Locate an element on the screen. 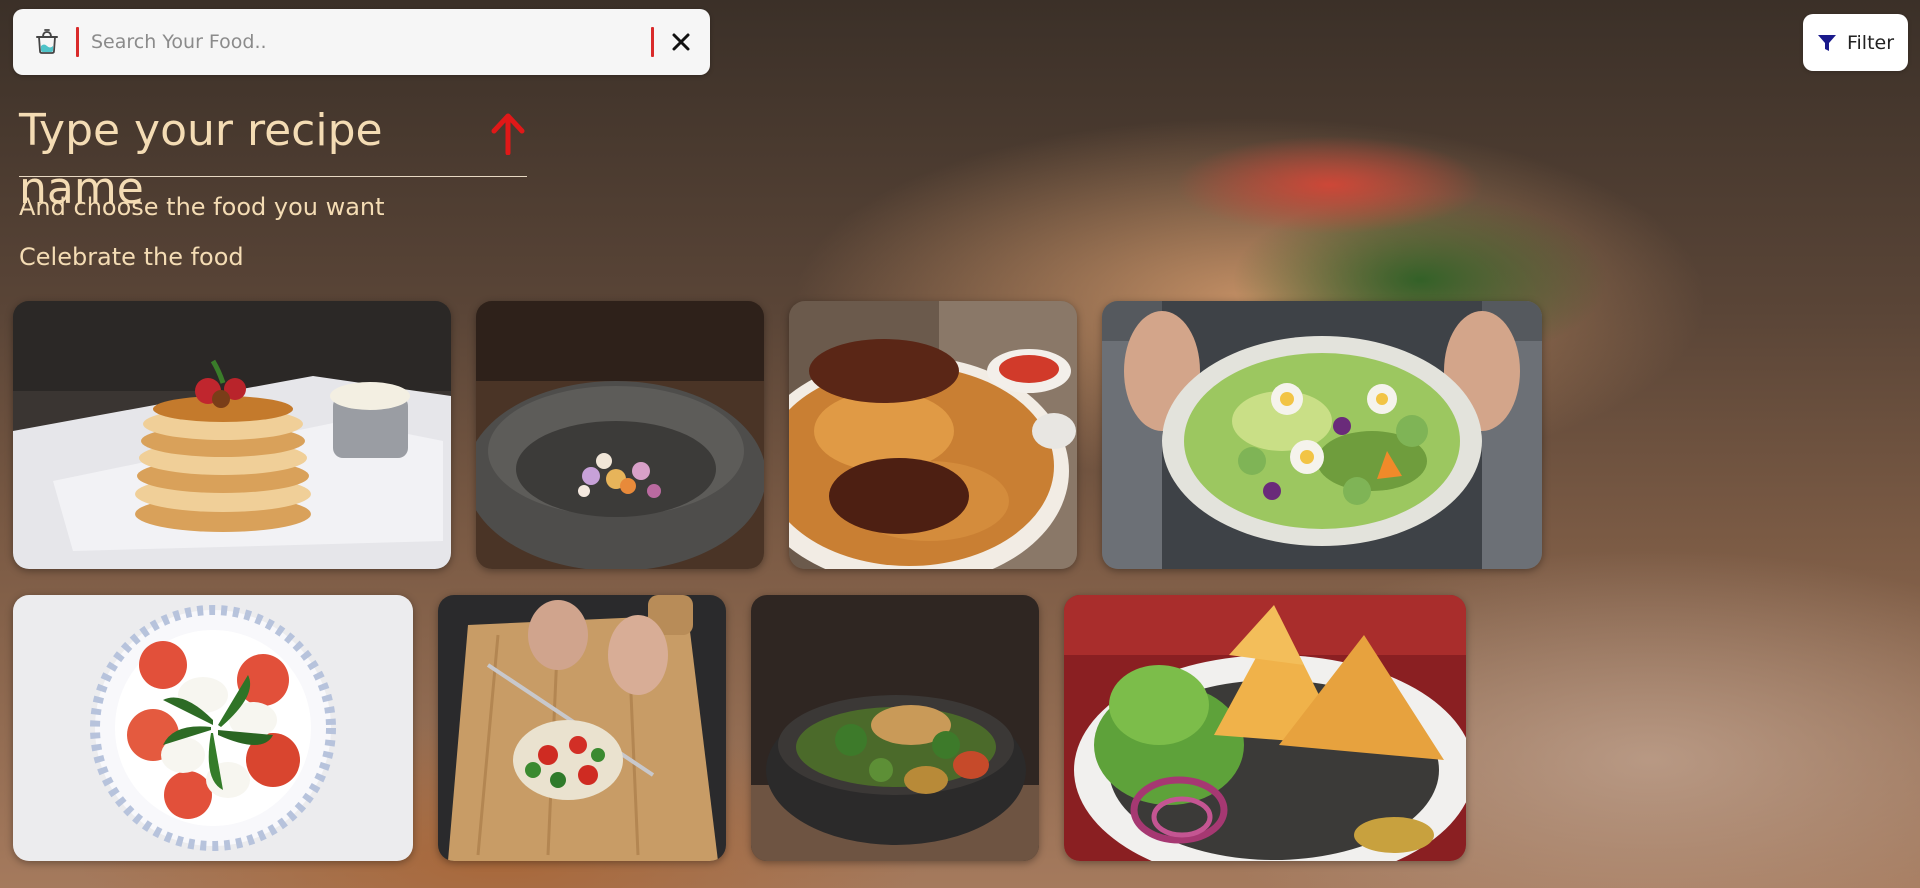 Image resolution: width=1920 pixels, height=888 pixels. funnel-icon is located at coordinates (1826, 42).